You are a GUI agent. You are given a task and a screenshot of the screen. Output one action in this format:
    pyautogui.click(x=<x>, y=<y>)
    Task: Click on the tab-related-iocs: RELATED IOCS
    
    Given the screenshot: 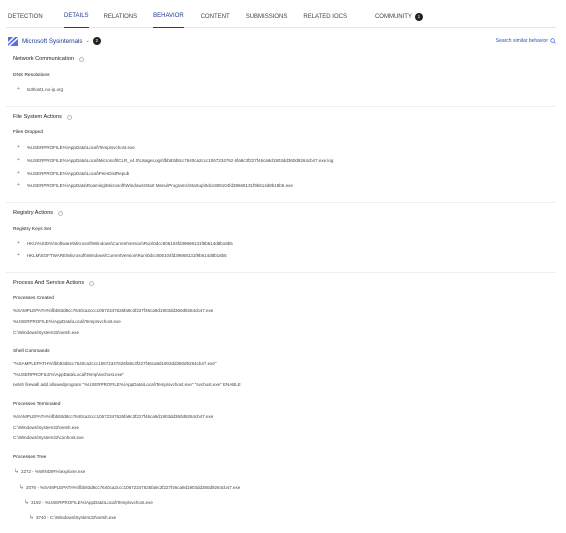 What is the action you would take?
    pyautogui.click(x=325, y=17)
    